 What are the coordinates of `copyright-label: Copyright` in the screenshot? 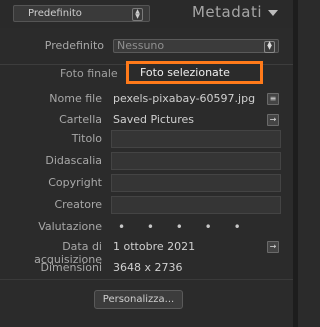 It's located at (75, 182).